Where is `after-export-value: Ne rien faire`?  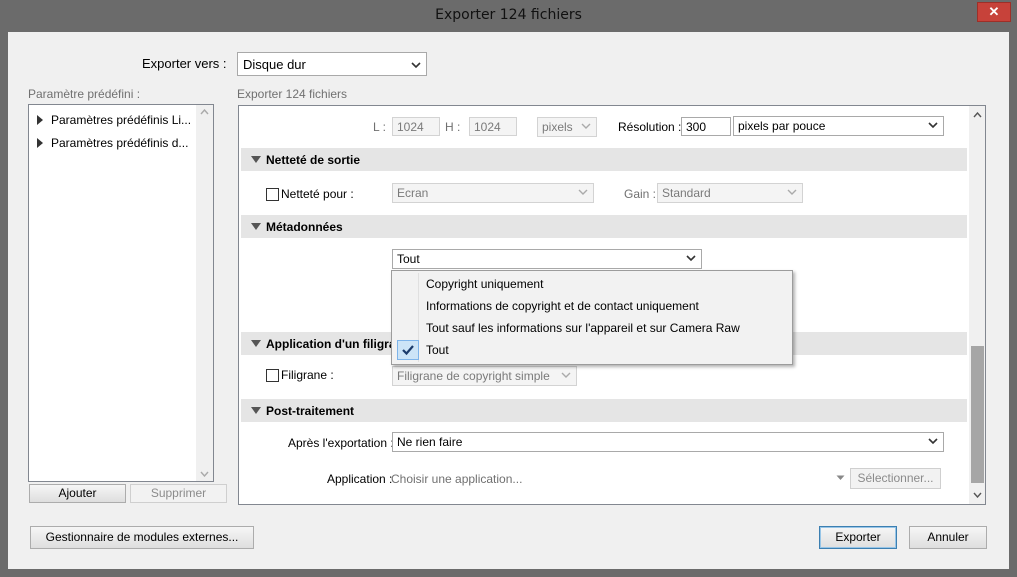
after-export-value: Ne rien faire is located at coordinates (430, 442).